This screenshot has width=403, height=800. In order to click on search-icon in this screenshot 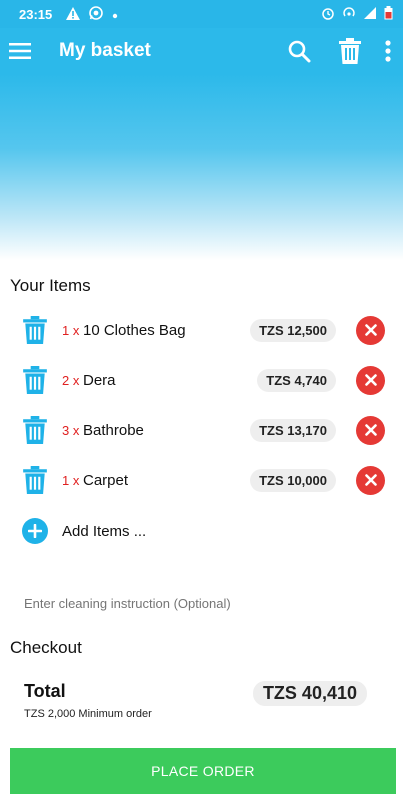, I will do `click(299, 51)`.